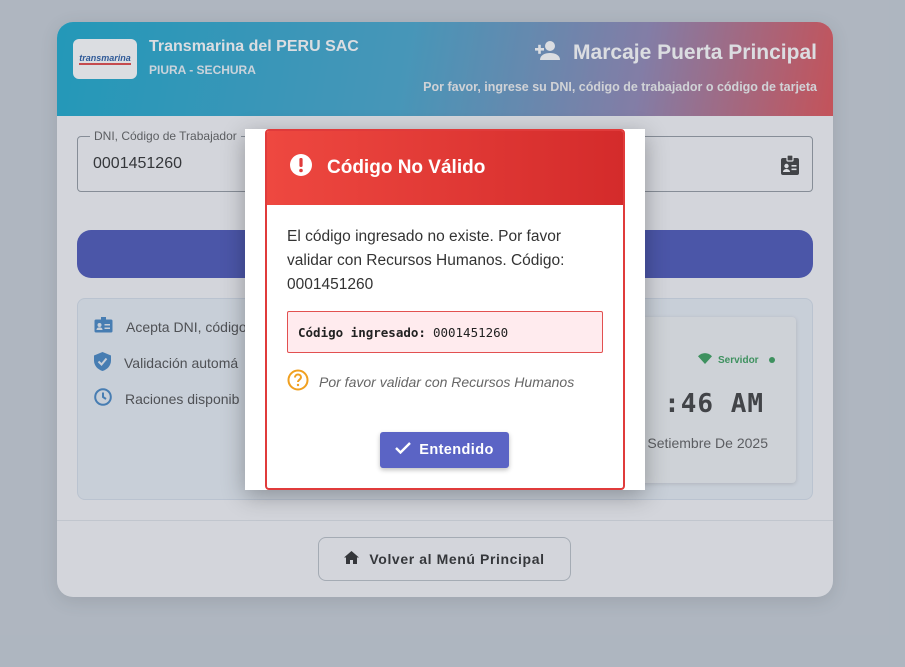 The width and height of the screenshot is (905, 667). Describe the element at coordinates (406, 167) in the screenshot. I see `dialog-title: Código No Válido` at that location.